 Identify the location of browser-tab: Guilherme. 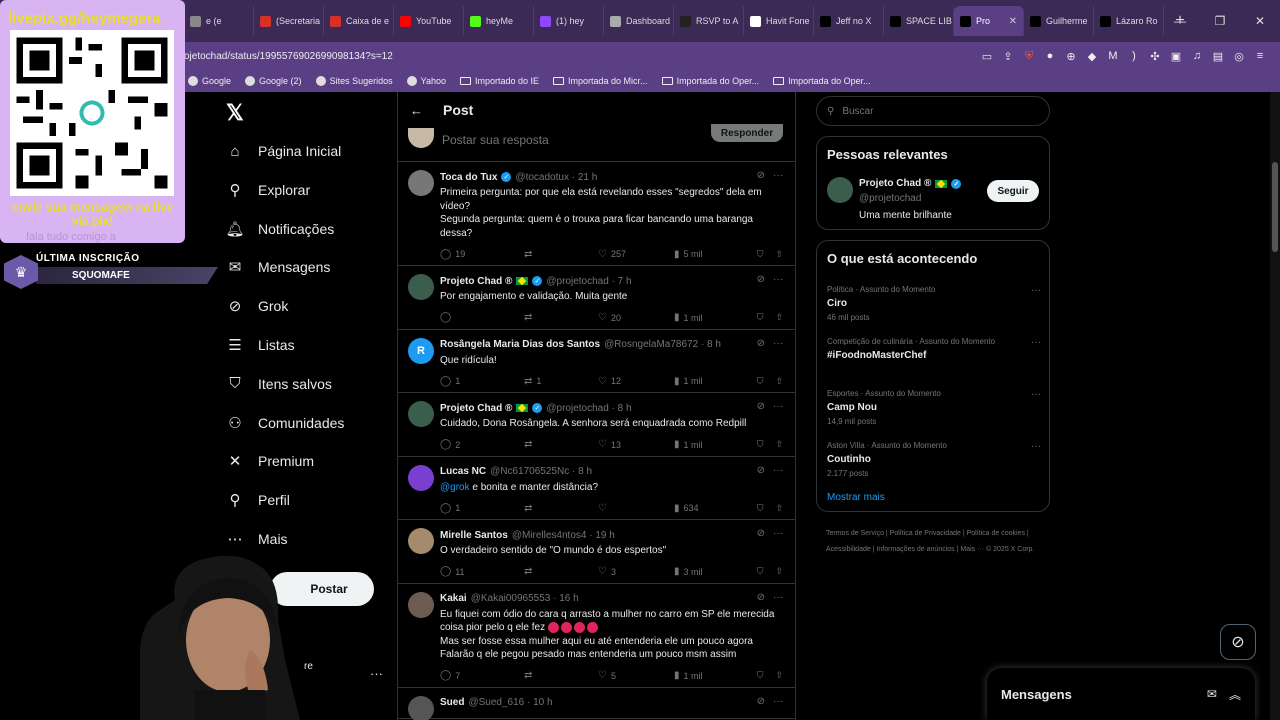
(1059, 21).